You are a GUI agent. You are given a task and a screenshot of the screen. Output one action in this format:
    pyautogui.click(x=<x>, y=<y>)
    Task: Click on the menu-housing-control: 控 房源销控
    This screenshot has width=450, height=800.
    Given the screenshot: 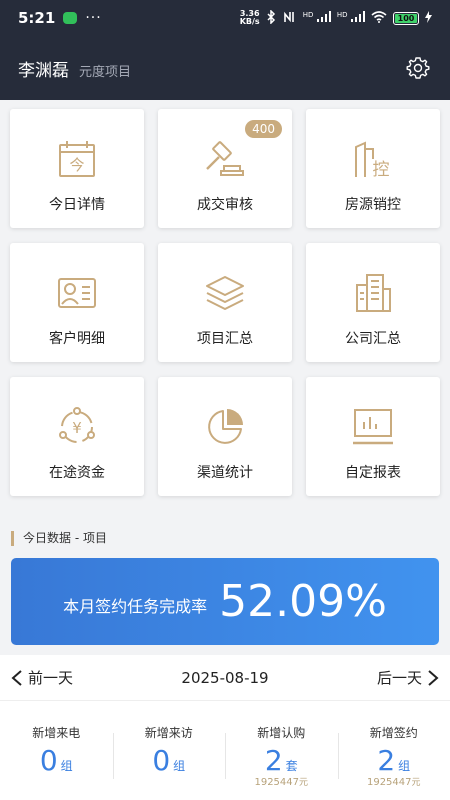 What is the action you would take?
    pyautogui.click(x=373, y=168)
    